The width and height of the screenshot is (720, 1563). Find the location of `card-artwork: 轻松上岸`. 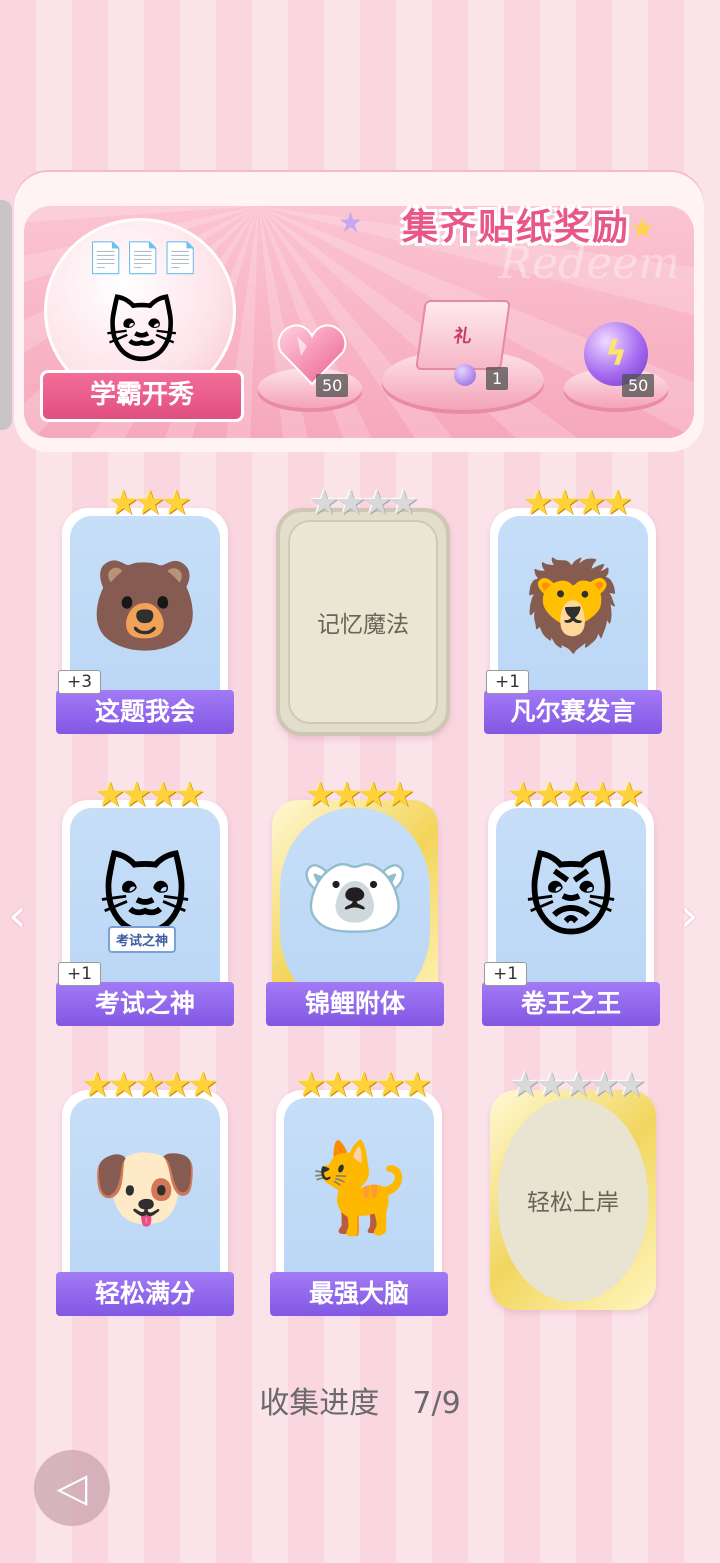

card-artwork: 轻松上岸 is located at coordinates (573, 1200).